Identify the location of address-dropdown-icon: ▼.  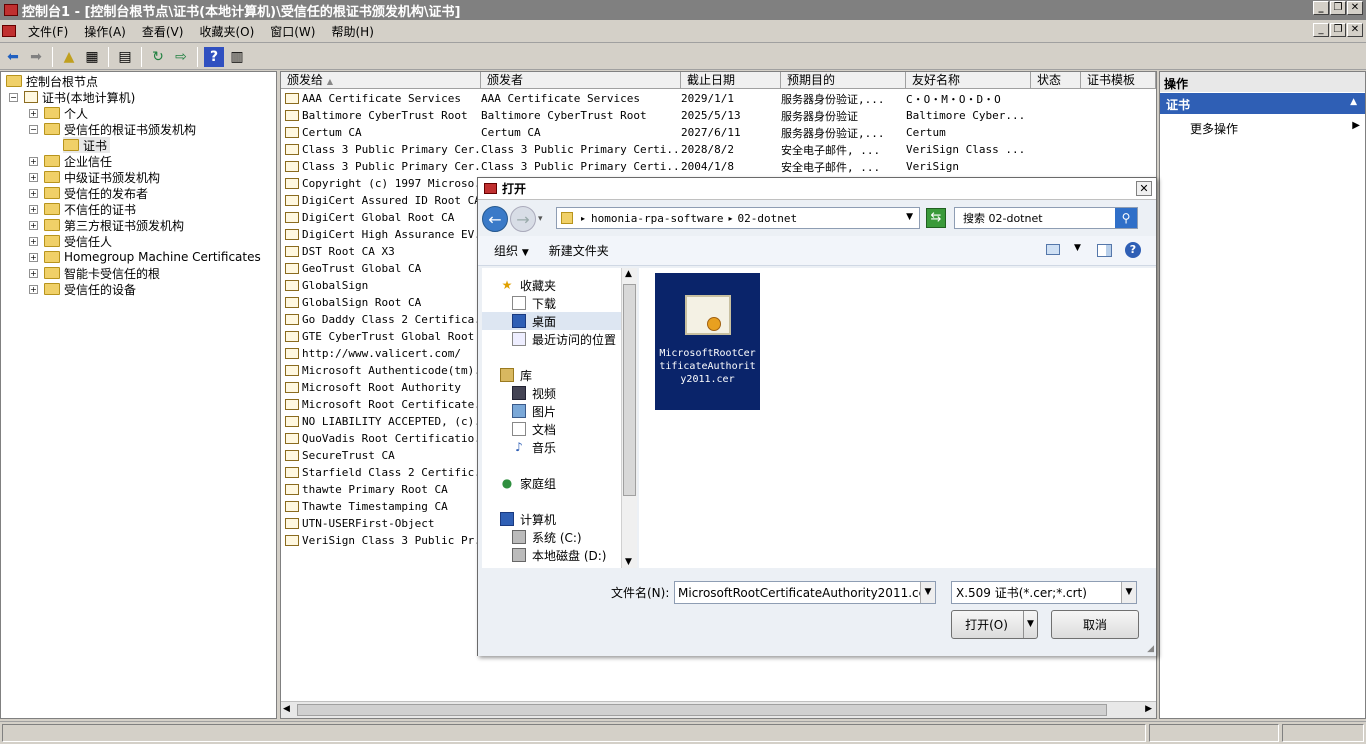
(909, 217).